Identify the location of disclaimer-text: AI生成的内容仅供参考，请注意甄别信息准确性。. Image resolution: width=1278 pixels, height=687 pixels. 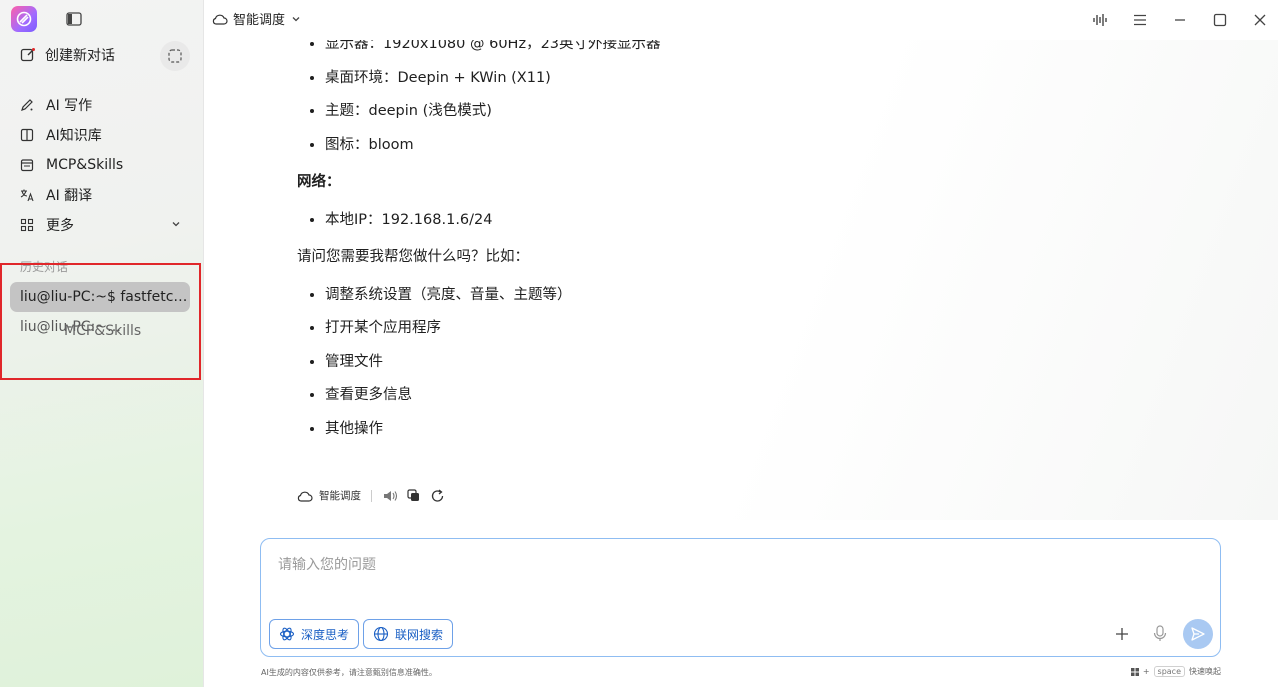
(349, 672).